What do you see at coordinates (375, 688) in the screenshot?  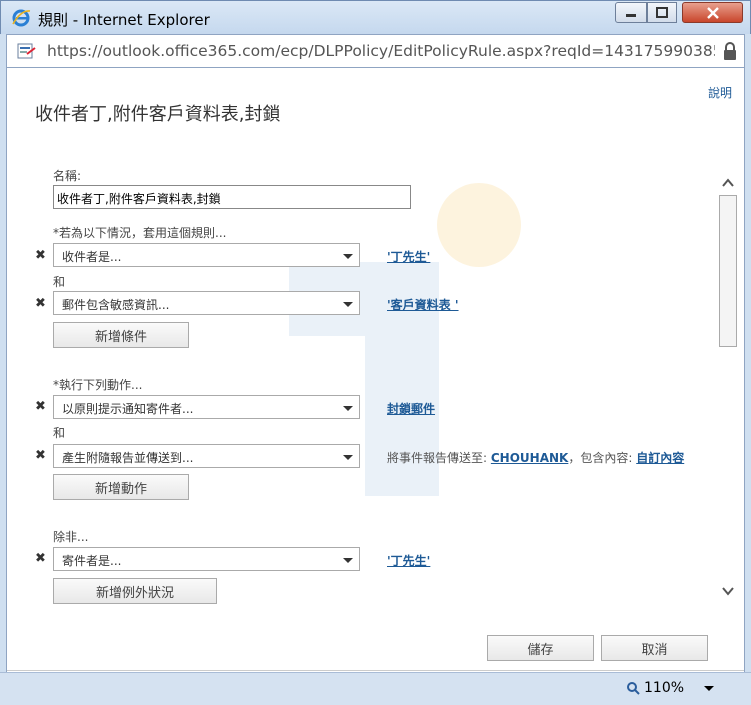 I see `status-bar: 110%` at bounding box center [375, 688].